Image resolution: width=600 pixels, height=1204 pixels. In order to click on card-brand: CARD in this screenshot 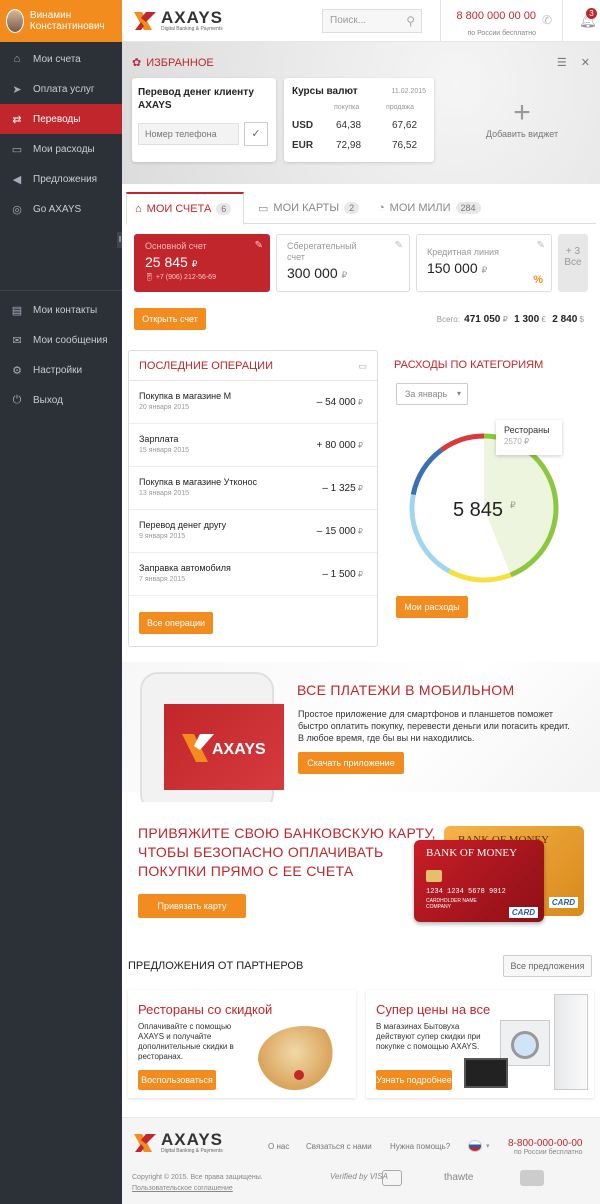, I will do `click(523, 912)`.